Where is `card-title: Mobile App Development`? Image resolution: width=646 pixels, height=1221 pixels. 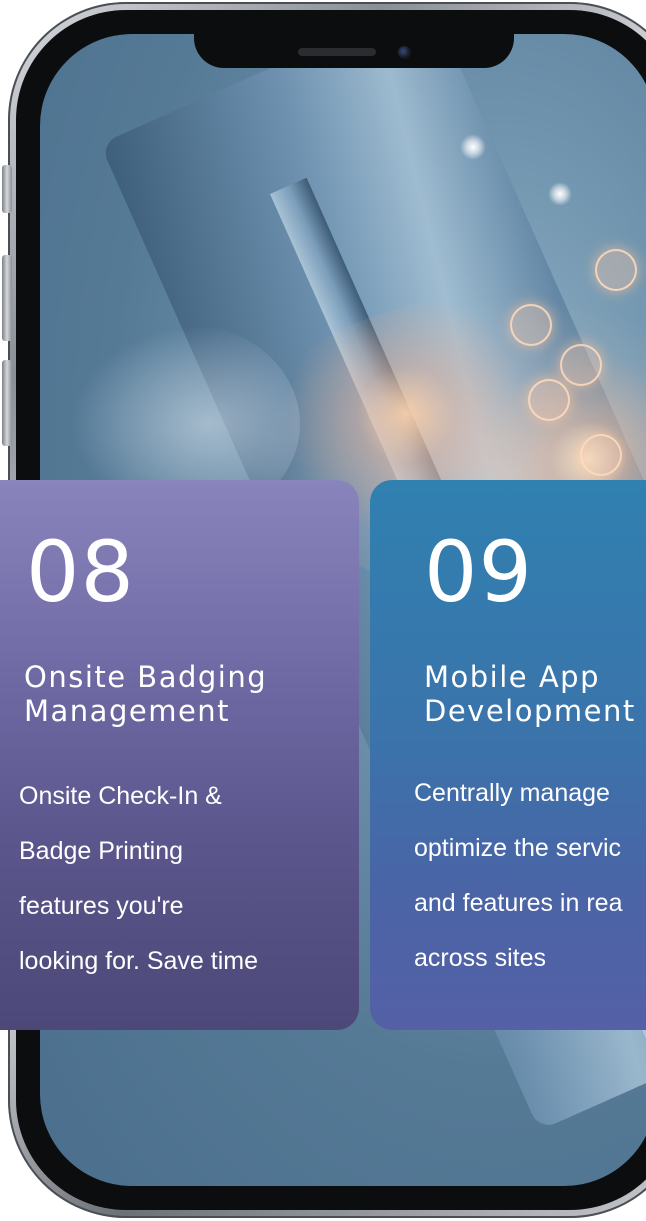
card-title: Mobile App Development is located at coordinates (530, 694).